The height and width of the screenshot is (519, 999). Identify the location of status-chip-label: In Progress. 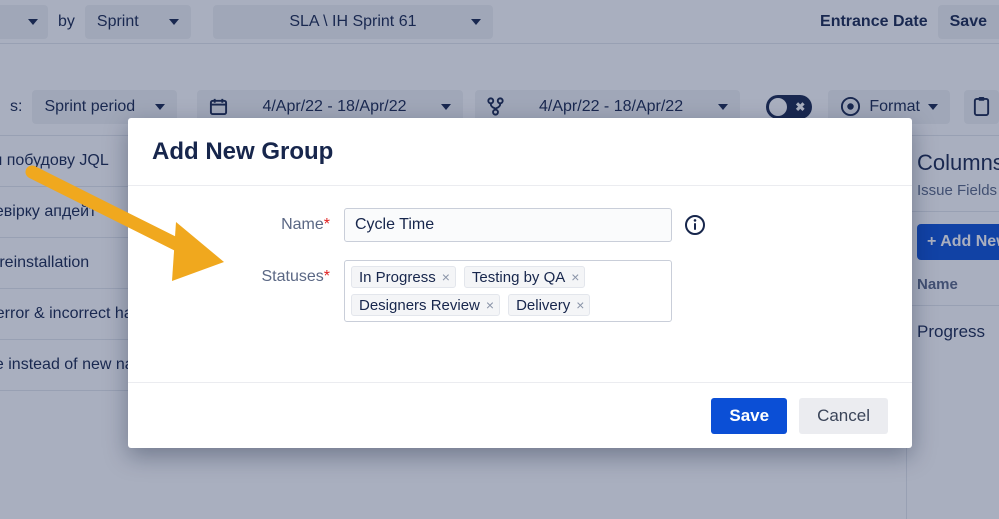
(397, 277).